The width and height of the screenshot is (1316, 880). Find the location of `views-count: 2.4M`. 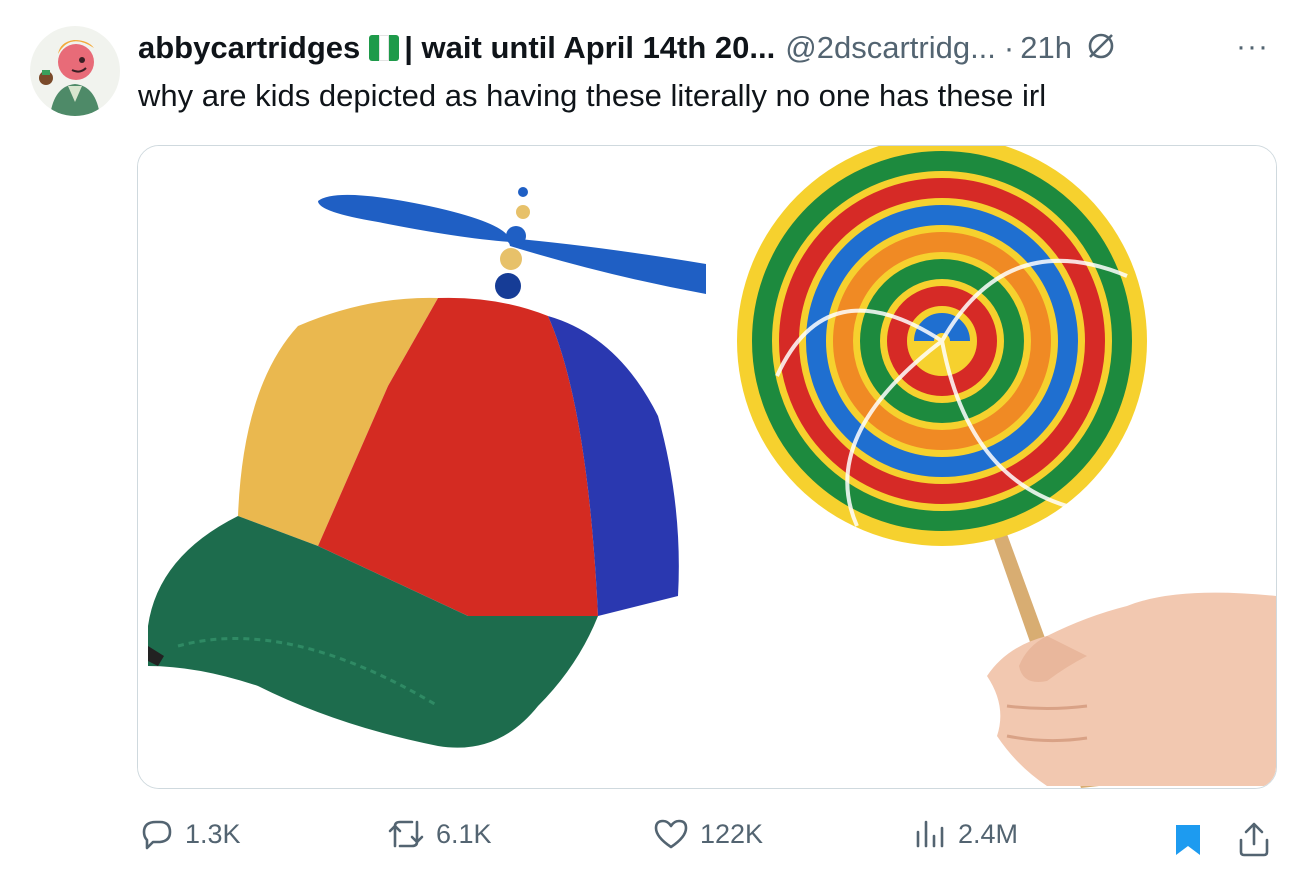

views-count: 2.4M is located at coordinates (988, 833).